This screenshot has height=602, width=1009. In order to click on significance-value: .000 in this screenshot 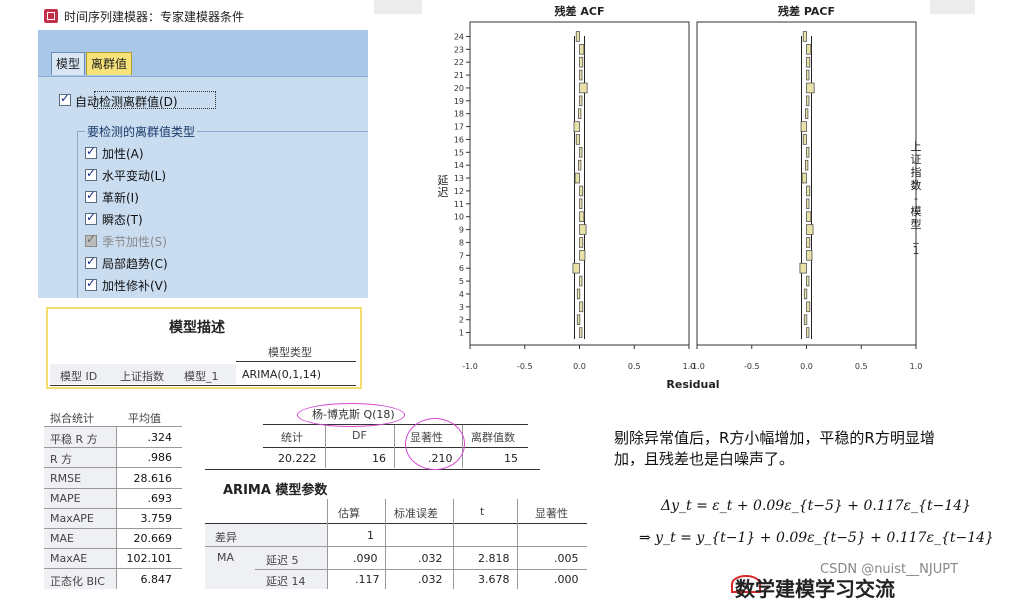, I will do `click(566, 579)`.